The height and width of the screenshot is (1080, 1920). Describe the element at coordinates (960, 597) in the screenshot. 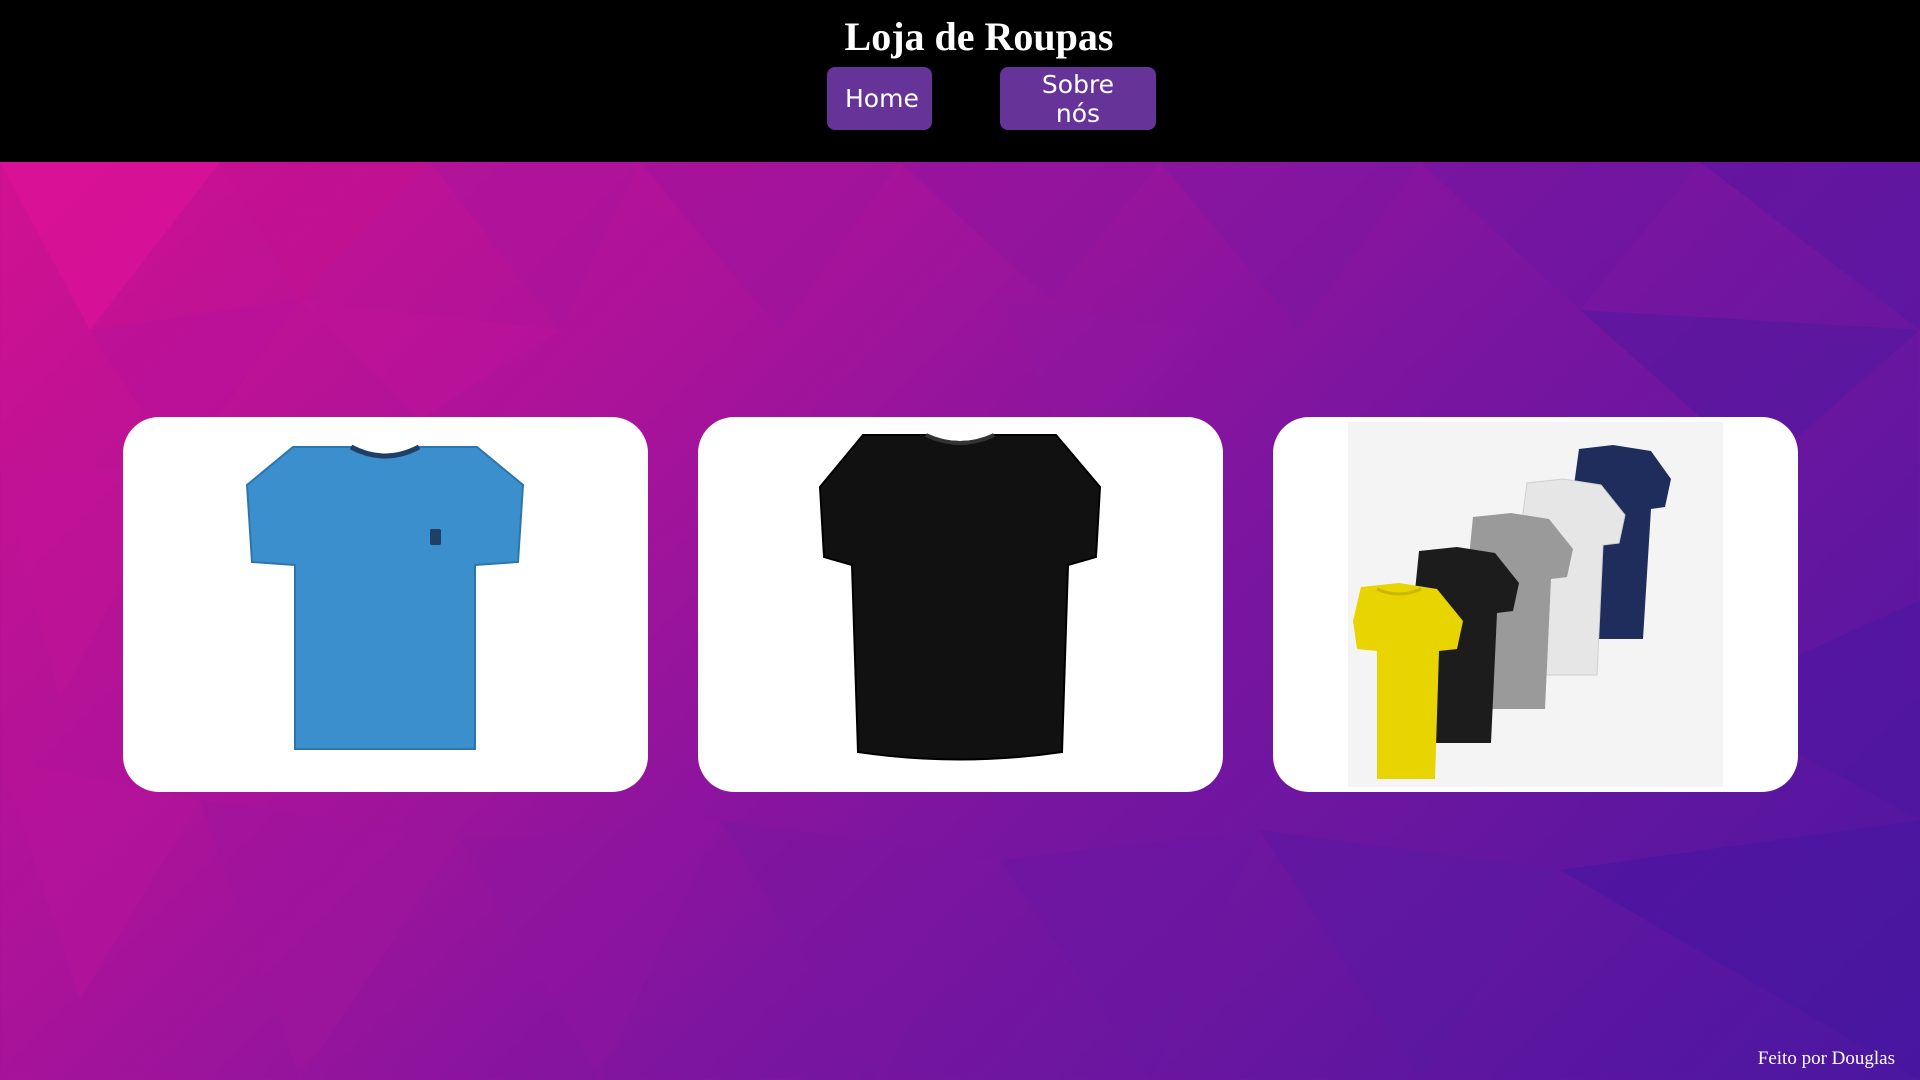

I see `black-tshirt-image` at that location.